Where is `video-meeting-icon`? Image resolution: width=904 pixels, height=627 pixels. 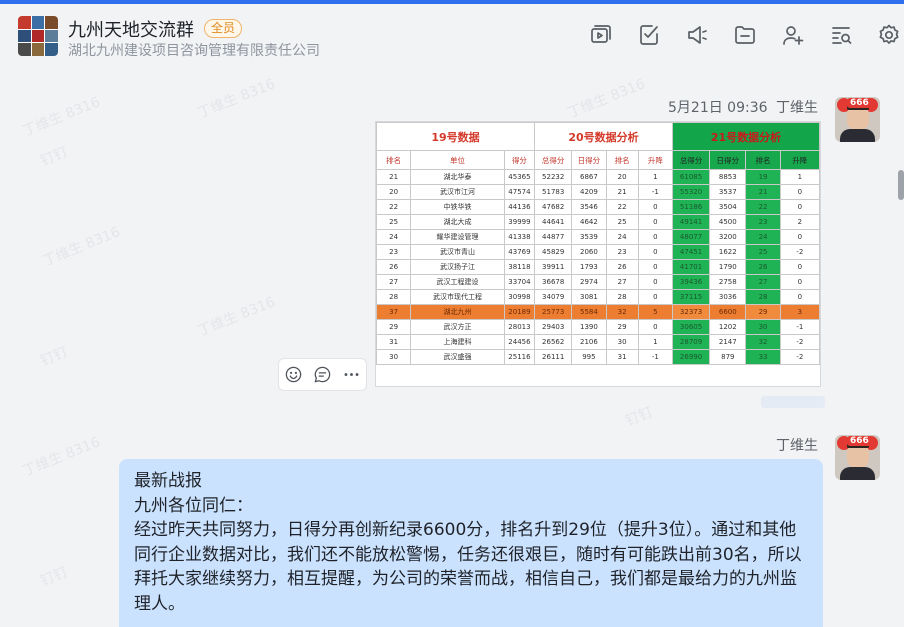 video-meeting-icon is located at coordinates (600, 35).